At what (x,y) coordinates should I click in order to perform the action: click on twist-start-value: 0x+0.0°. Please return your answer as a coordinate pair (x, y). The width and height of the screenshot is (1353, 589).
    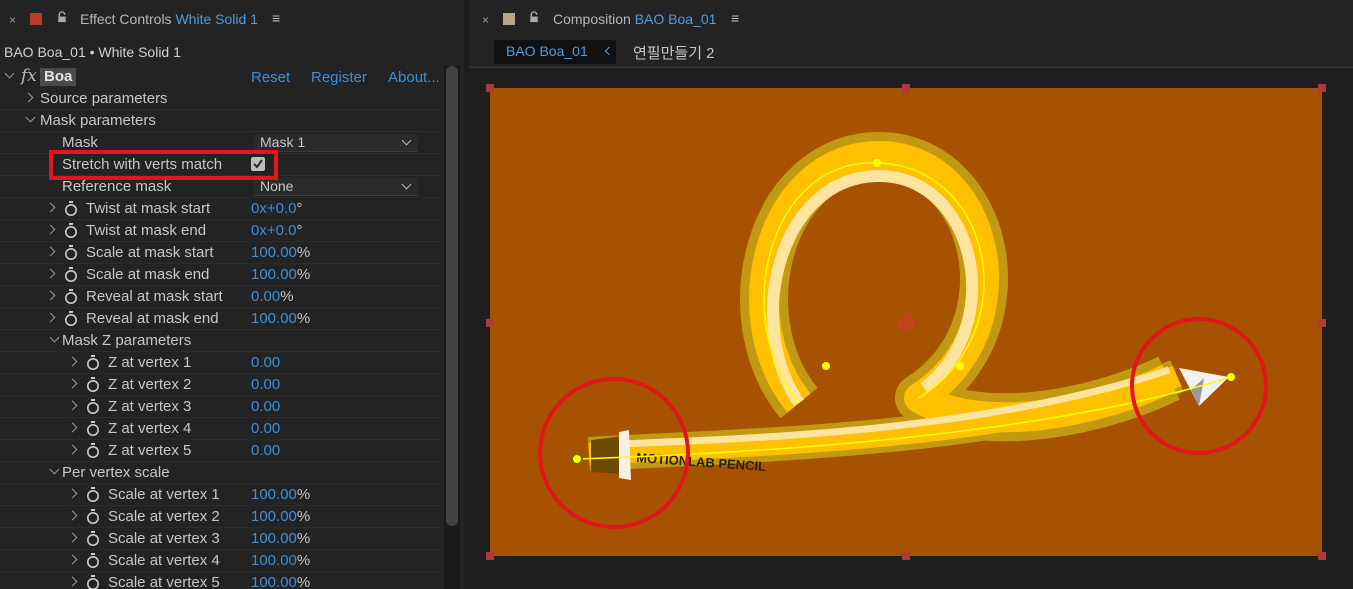
    Looking at the image, I should click on (276, 208).